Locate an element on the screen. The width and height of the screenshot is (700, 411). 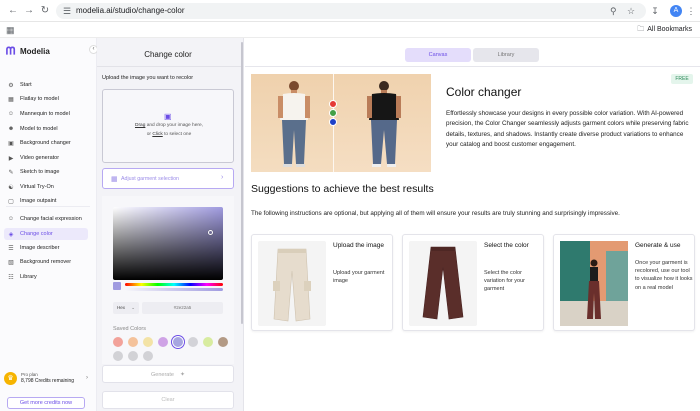
credits-remaining: 8,798 Credits remaining is located at coordinates (48, 381).